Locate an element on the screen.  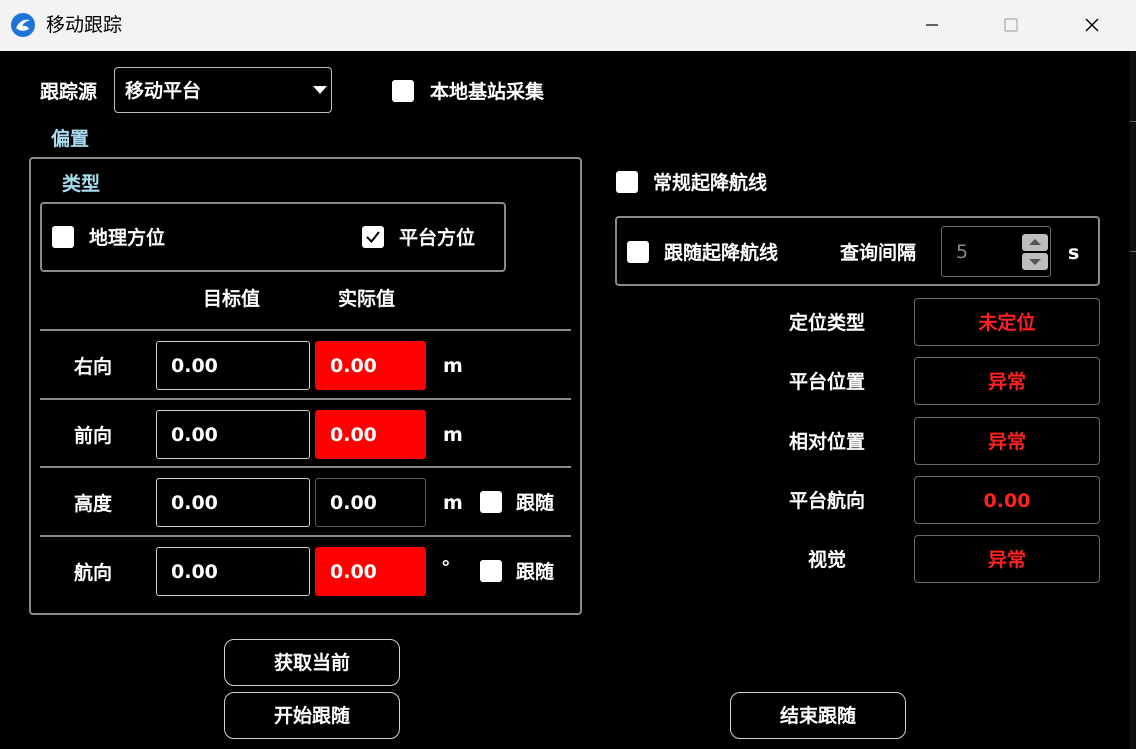
end-follow-label: 结束跟随 is located at coordinates (817, 716).